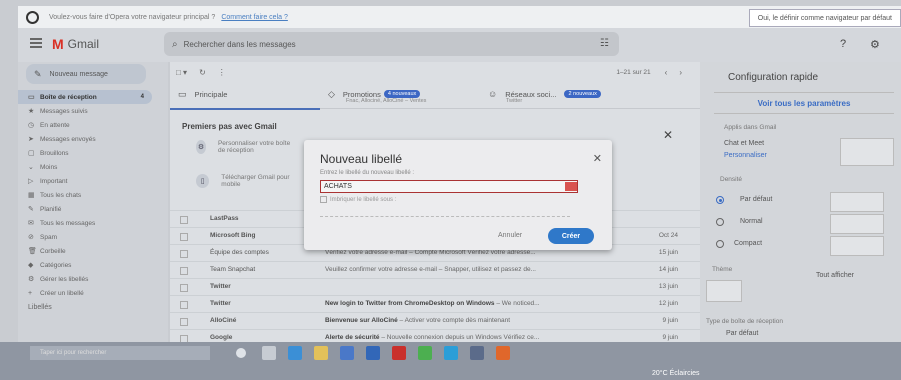 This screenshot has width=901, height=380. Describe the element at coordinates (93, 279) in the screenshot. I see `sidebar-item-manage-labels: ⚙ Gérer les libellés` at that location.